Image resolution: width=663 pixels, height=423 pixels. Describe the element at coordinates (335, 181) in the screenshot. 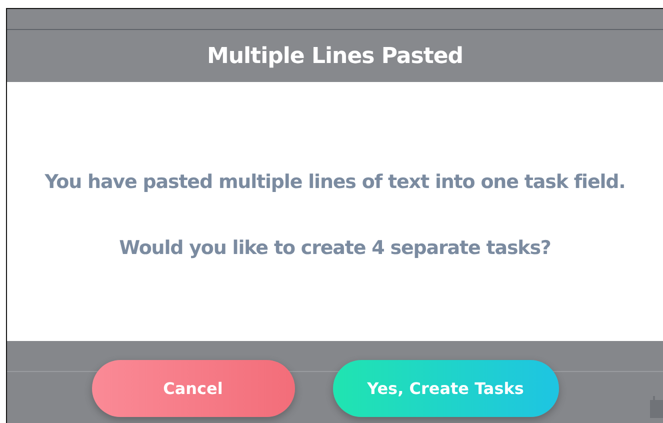

I see `dialog-message: You have pasted multiple lines of text into one task field.` at that location.